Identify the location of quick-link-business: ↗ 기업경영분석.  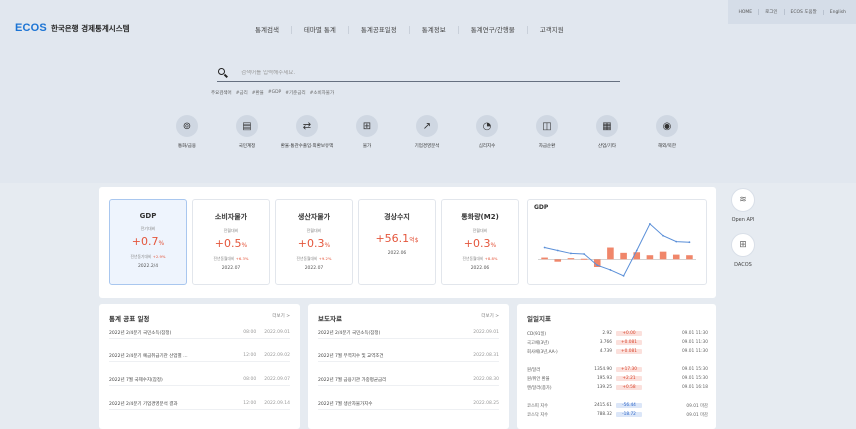
(427, 132).